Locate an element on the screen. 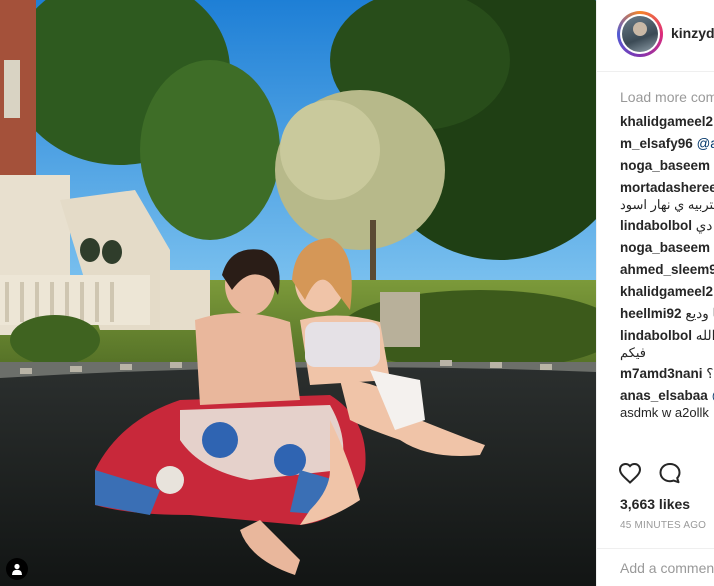 The height and width of the screenshot is (586, 714). comment-username: ahmed_sleem9 is located at coordinates (667, 269).